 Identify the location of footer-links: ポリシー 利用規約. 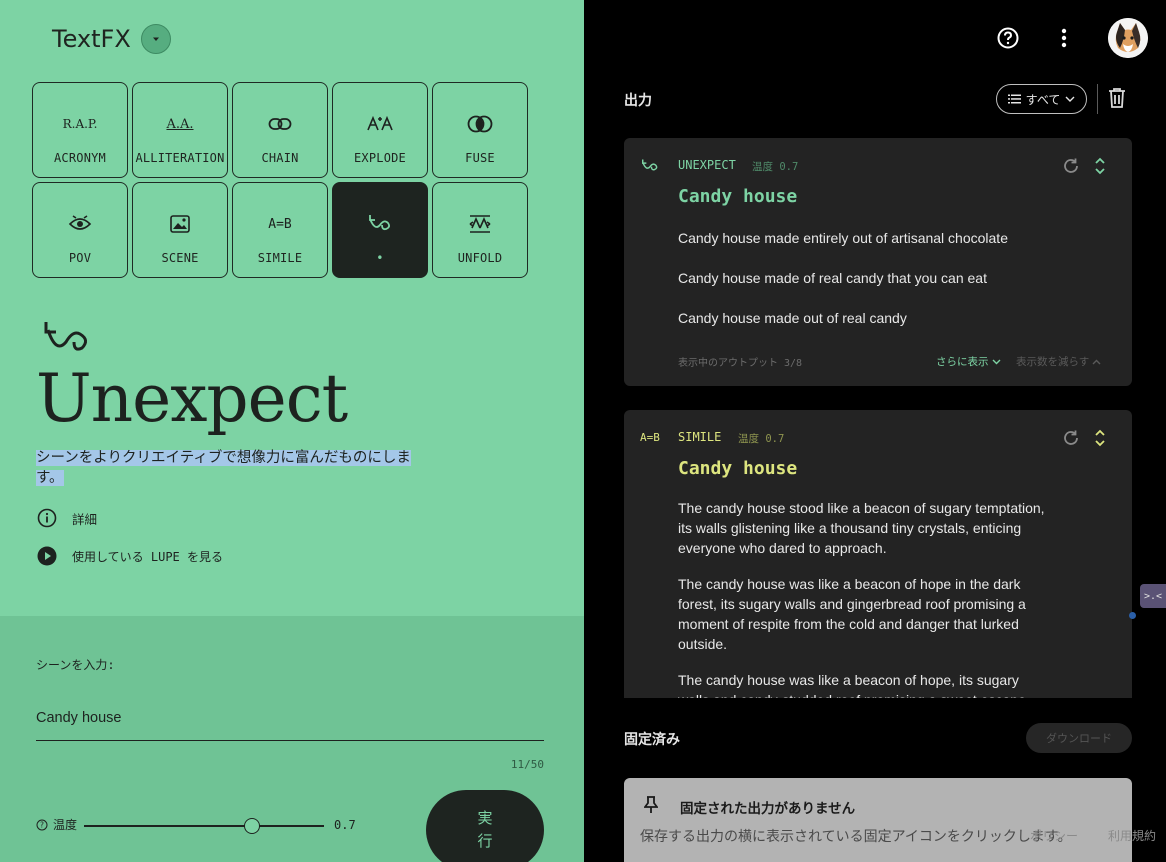
(1093, 835).